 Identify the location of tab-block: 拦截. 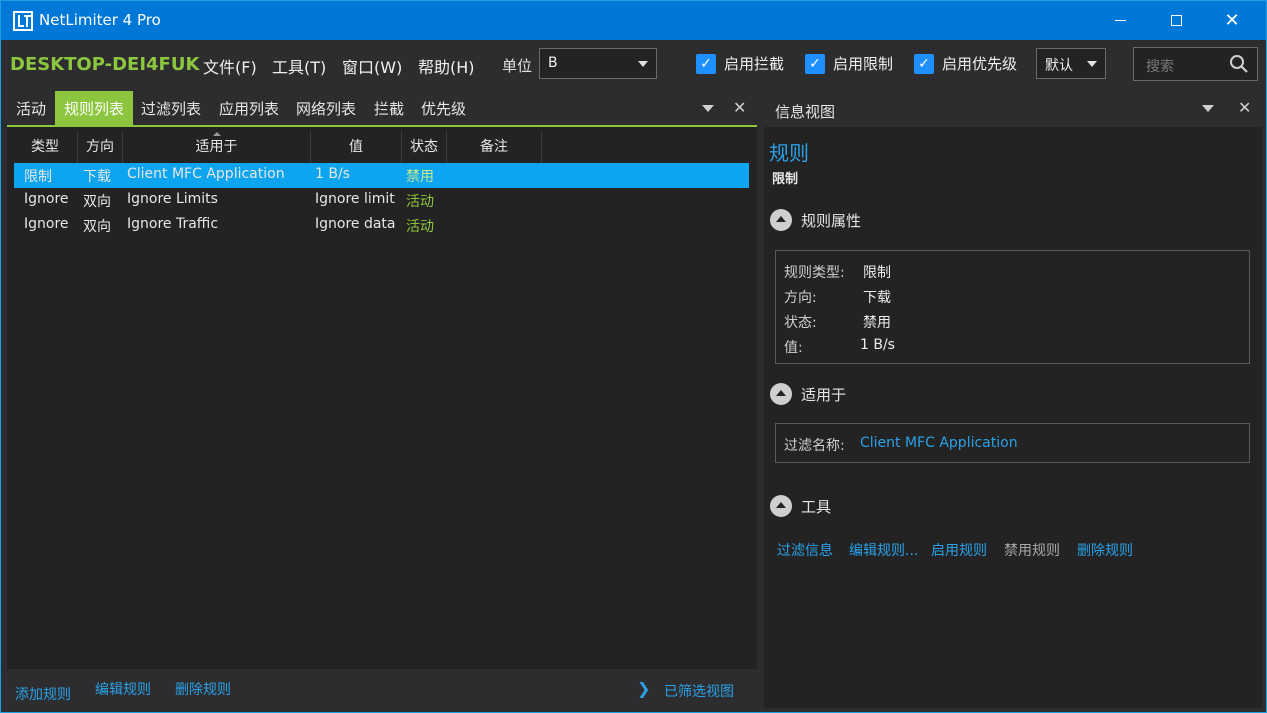
(389, 108).